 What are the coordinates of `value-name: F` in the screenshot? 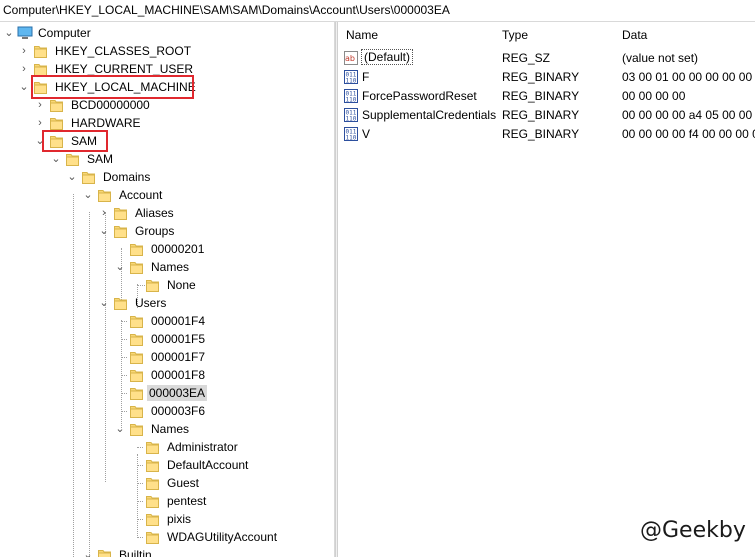 It's located at (366, 77).